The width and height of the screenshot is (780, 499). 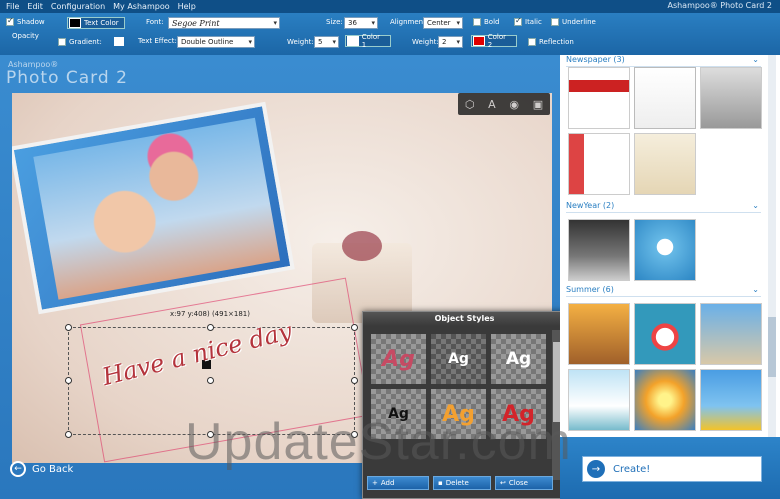 What do you see at coordinates (196, 23) in the screenshot?
I see `font-value: Segoe Print` at bounding box center [196, 23].